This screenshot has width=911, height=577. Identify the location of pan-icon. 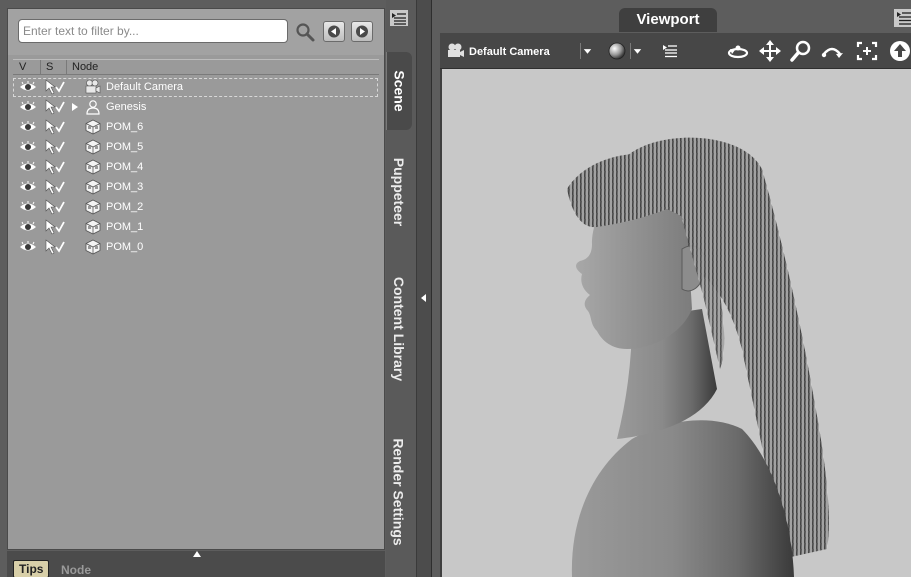
(770, 51).